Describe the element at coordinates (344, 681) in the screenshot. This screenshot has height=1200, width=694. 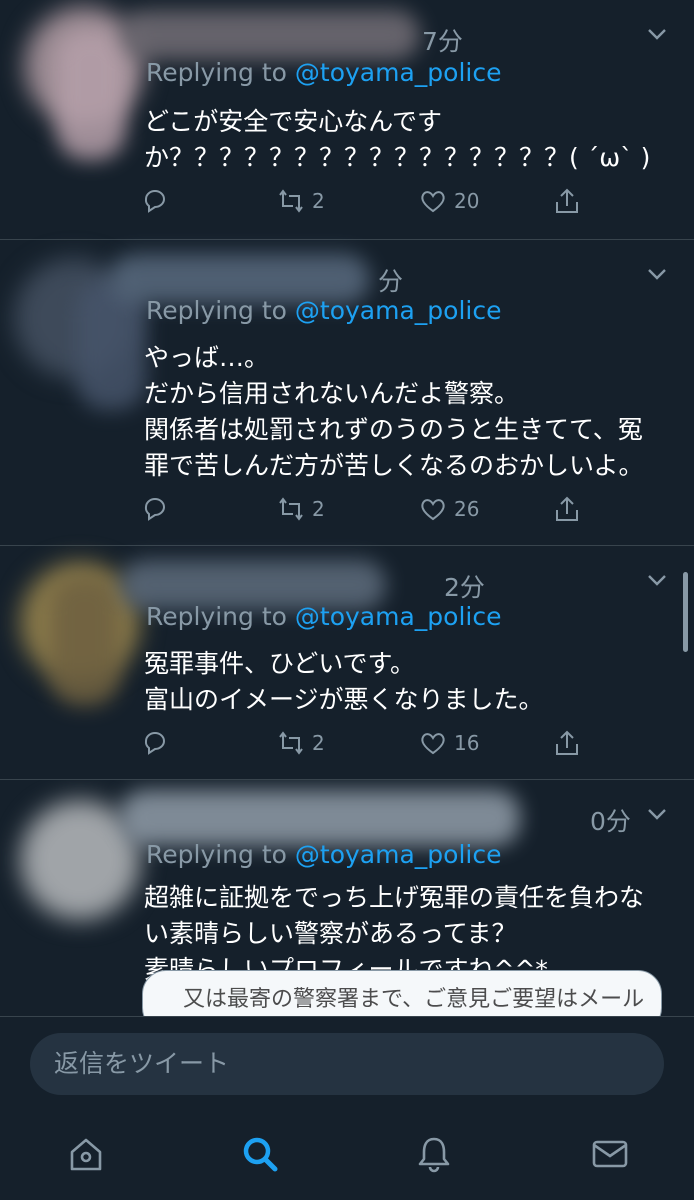
I see `tweet-text: 冤罪事件、ひどいです。 富山のイメージが悪くなりました。` at that location.